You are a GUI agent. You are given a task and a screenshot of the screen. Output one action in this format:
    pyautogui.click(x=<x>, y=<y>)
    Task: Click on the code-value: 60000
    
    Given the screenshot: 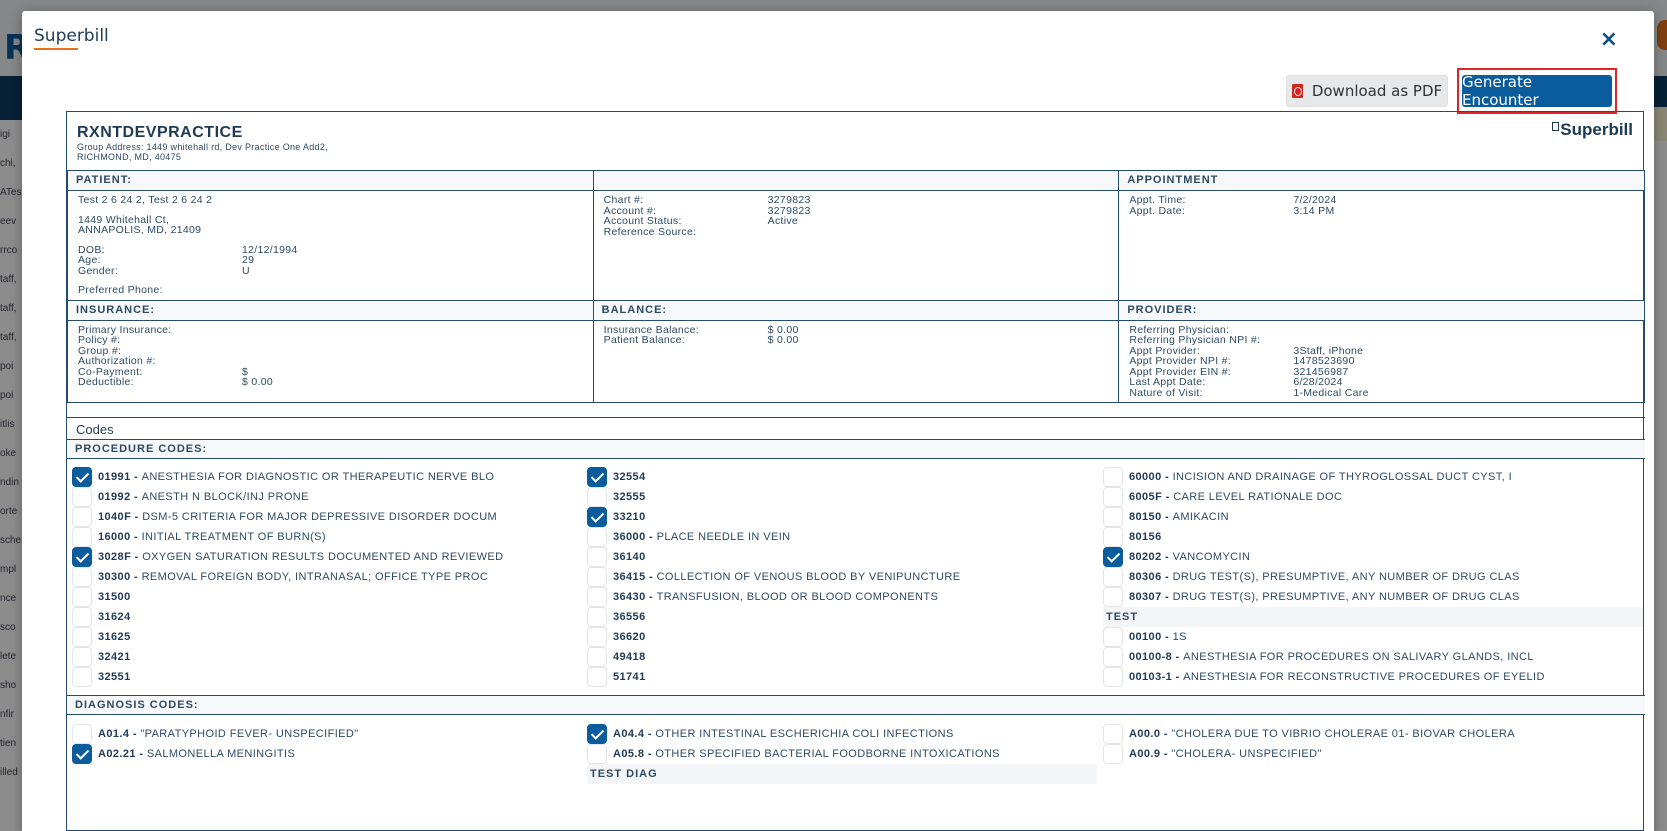 What is the action you would take?
    pyautogui.click(x=1145, y=477)
    